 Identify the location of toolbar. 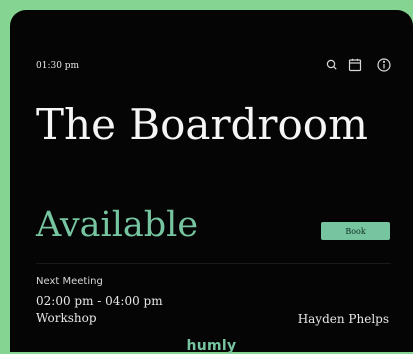
(211, 67).